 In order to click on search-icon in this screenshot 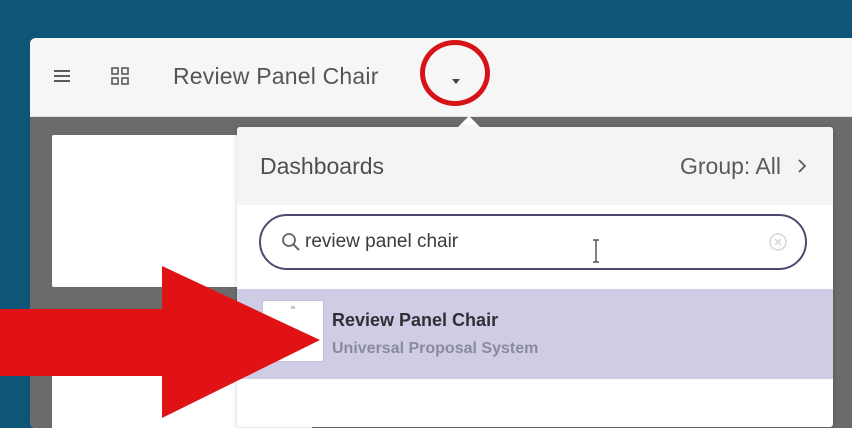, I will do `click(291, 242)`.